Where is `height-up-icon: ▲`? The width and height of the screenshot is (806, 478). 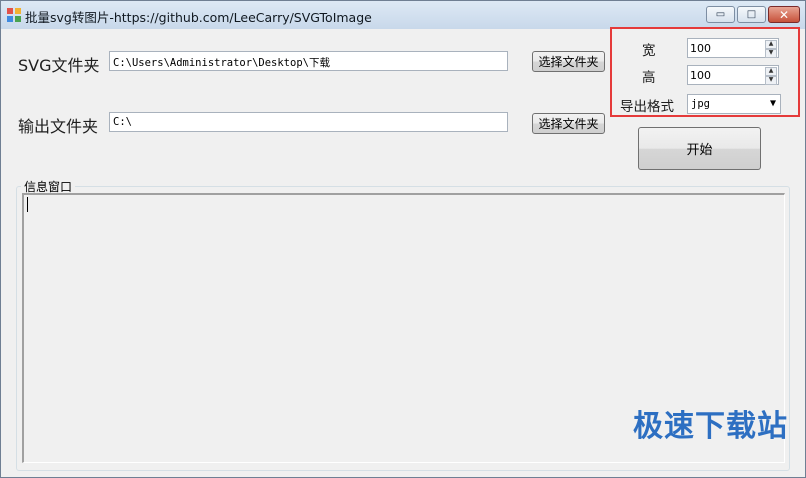 height-up-icon: ▲ is located at coordinates (771, 71).